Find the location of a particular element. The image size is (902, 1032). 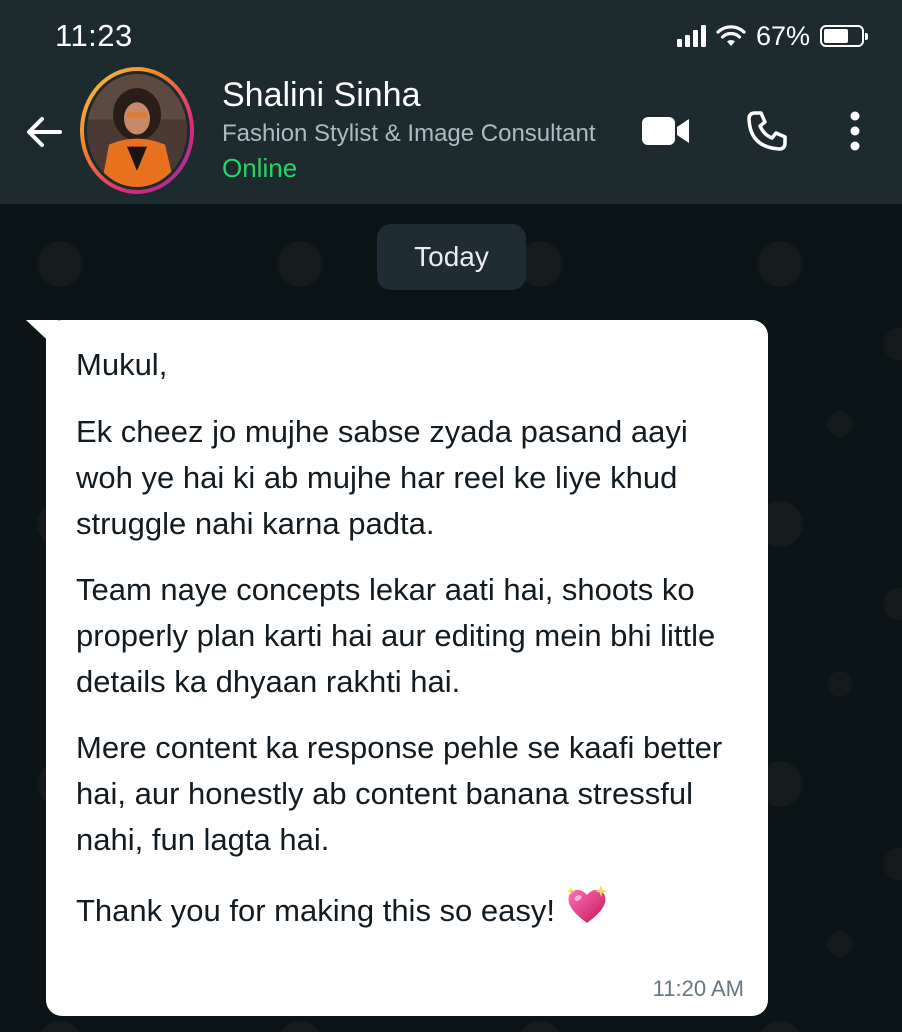

status-bar-right: 67% is located at coordinates (772, 36).